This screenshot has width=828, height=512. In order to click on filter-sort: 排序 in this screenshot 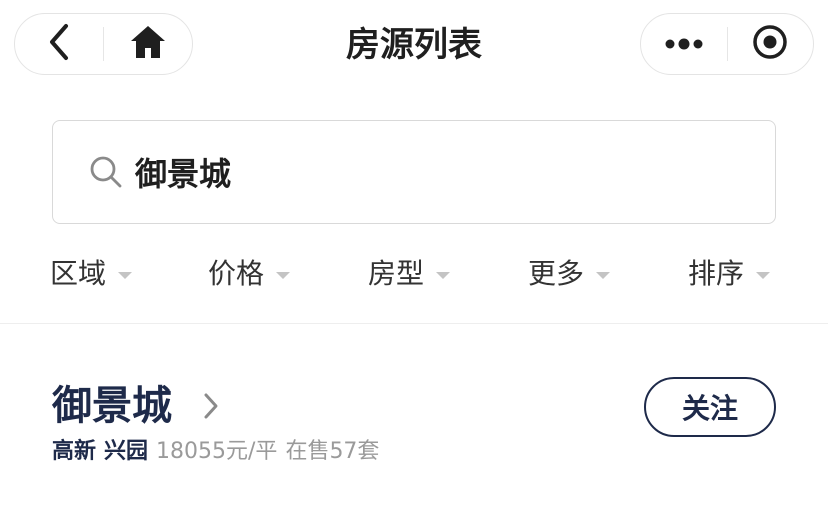, I will do `click(729, 274)`.